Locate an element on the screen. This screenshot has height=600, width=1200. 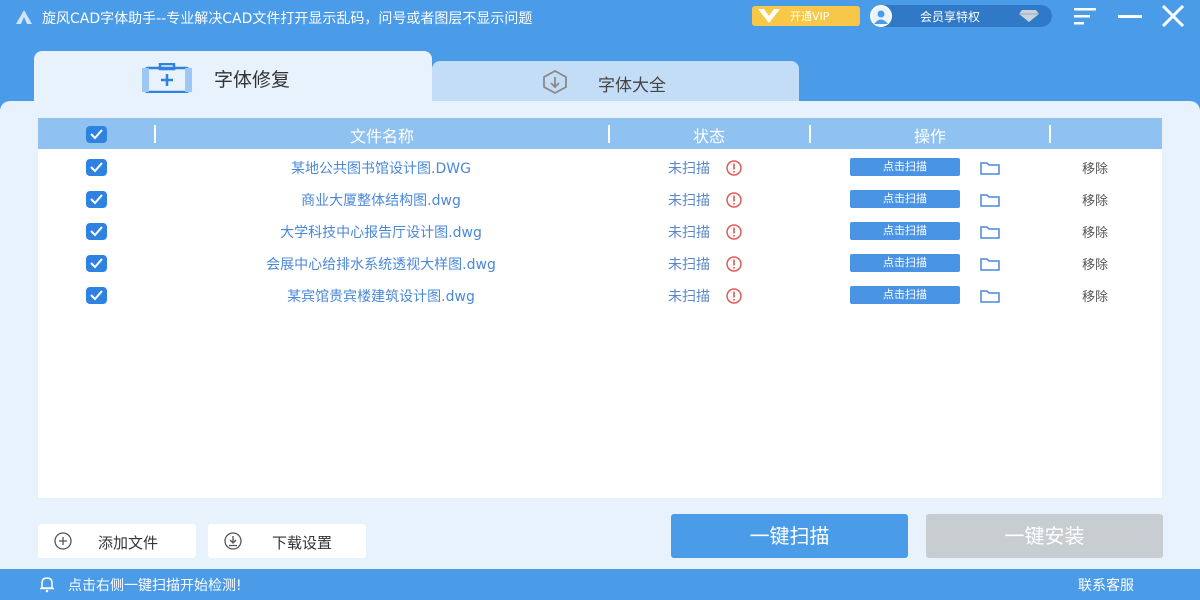
file-name: 某宾馆贵宾楼建筑设计图.dwg is located at coordinates (381, 297).